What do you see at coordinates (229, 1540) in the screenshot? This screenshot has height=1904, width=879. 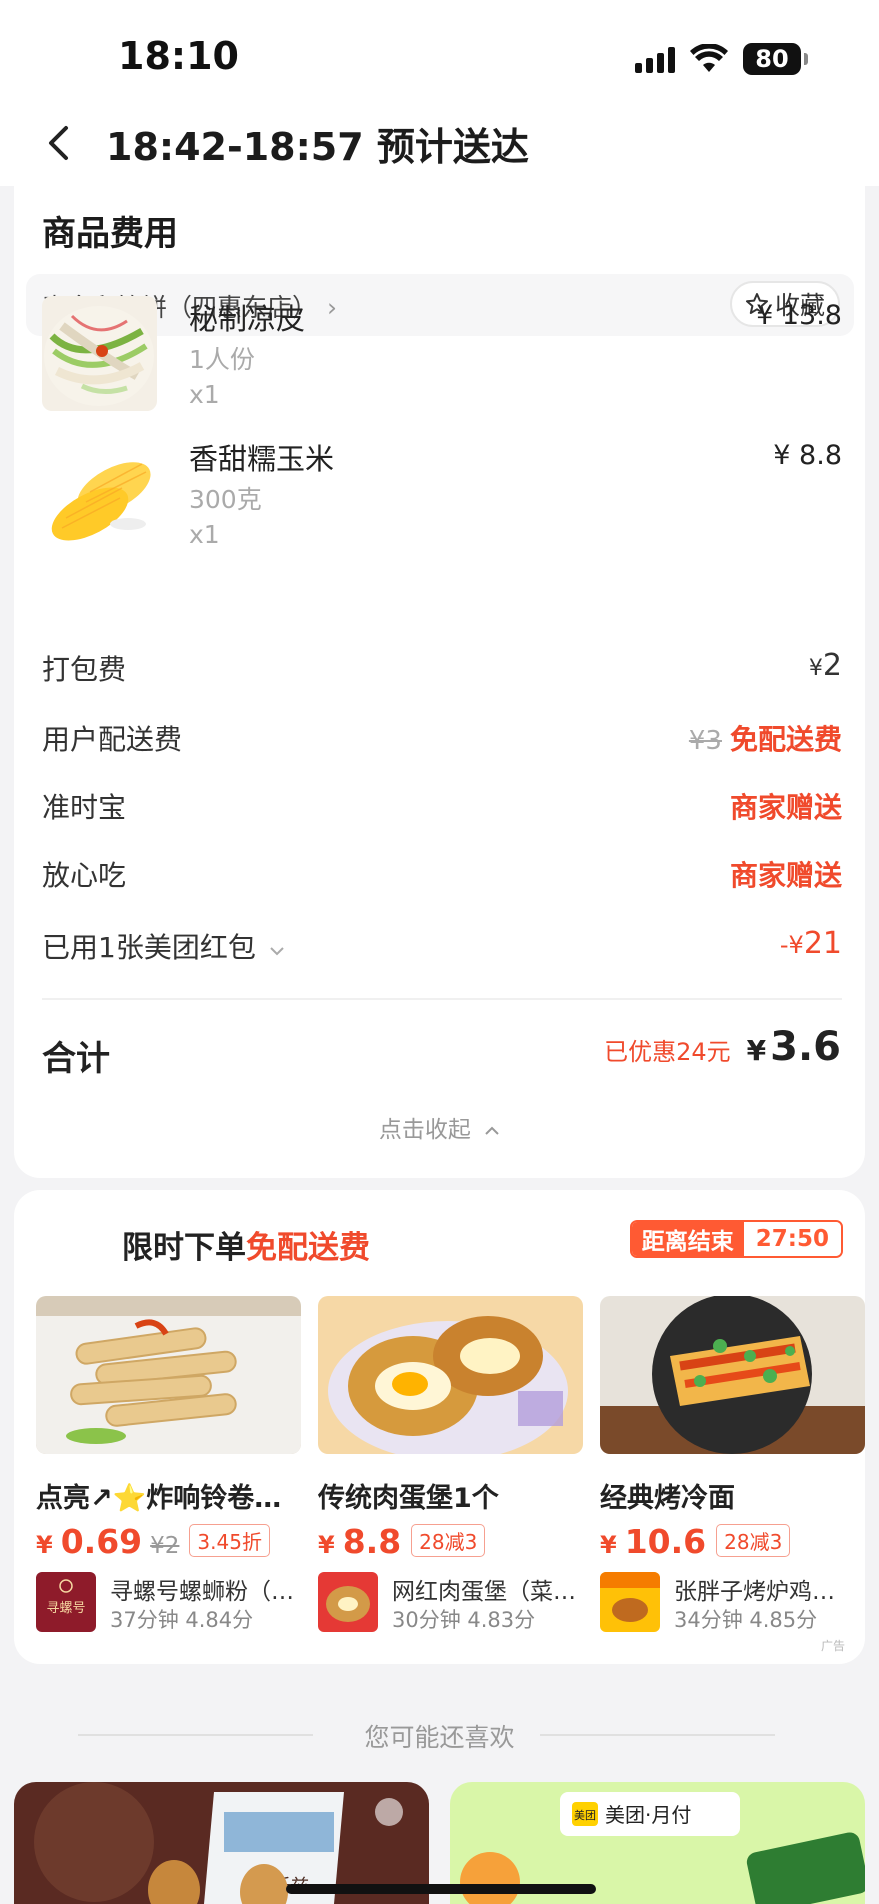 I see `product-discount-tag: 3.45折` at bounding box center [229, 1540].